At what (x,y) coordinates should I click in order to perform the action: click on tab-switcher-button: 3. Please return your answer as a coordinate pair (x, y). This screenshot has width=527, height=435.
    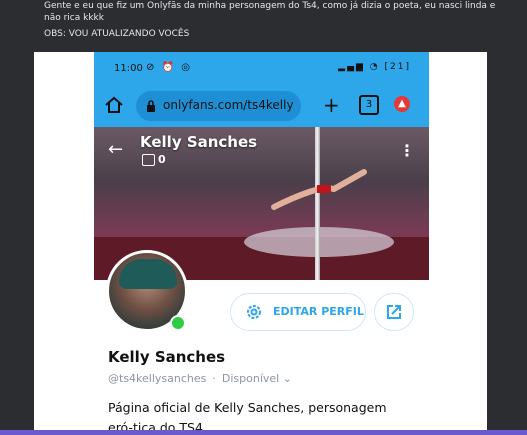
    Looking at the image, I should click on (369, 105).